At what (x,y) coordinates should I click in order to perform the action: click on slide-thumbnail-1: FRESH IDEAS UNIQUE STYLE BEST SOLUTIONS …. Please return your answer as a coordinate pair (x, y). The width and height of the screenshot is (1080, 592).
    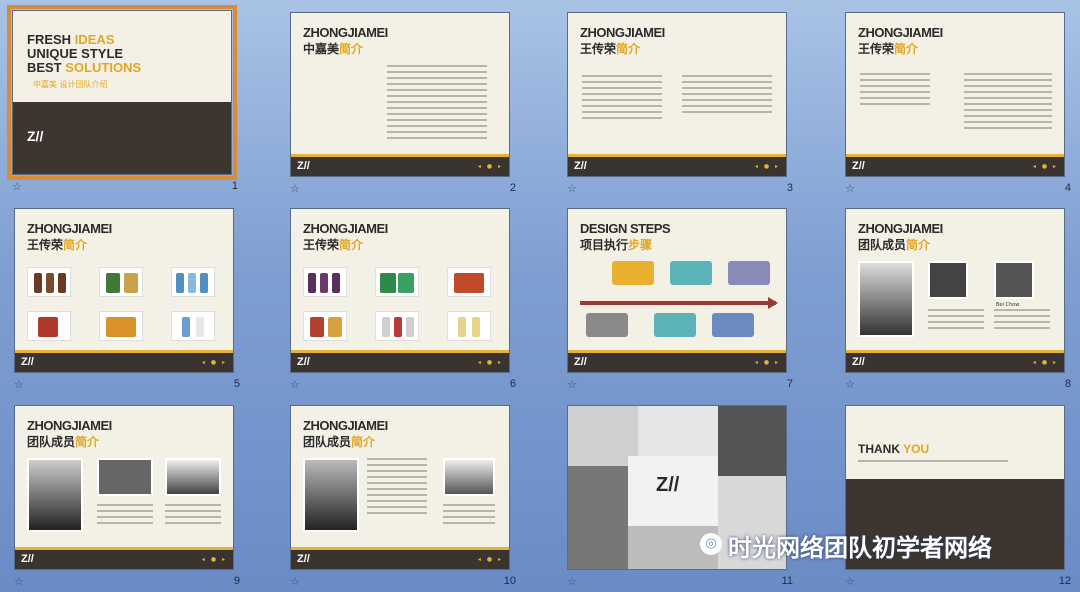
    Looking at the image, I should click on (127, 105).